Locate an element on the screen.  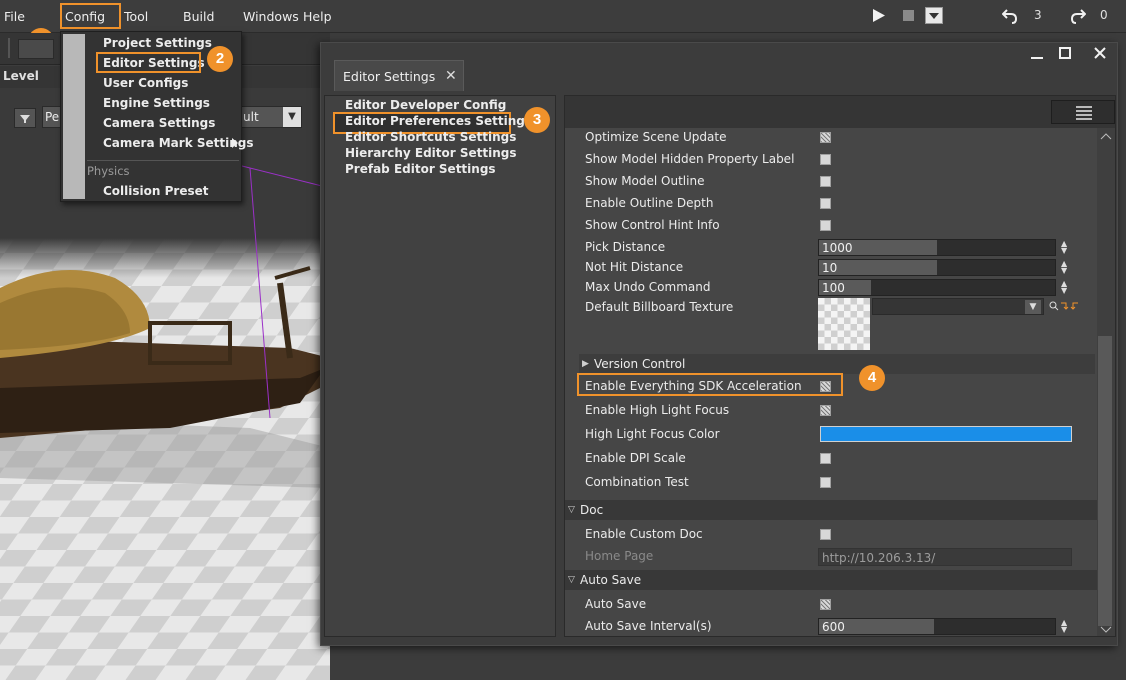
menu-help: Help is located at coordinates (317, 16).